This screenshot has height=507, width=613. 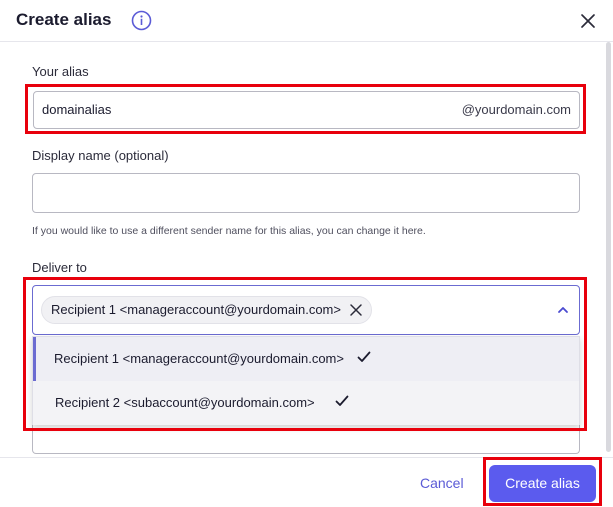 What do you see at coordinates (60, 71) in the screenshot?
I see `alias-label: Your alias` at bounding box center [60, 71].